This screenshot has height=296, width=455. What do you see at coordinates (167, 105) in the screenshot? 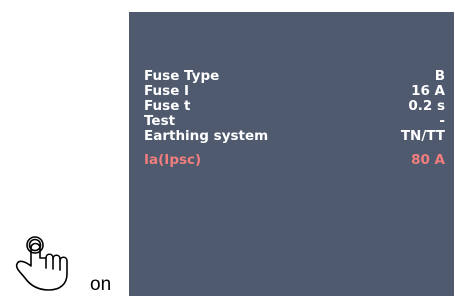
I see `setting-label: Fuse t` at bounding box center [167, 105].